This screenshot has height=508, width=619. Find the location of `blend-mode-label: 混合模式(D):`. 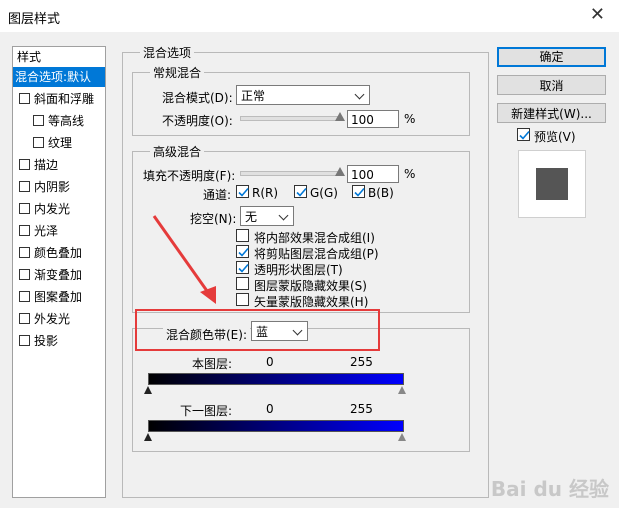

blend-mode-label: 混合模式(D): is located at coordinates (197, 98).